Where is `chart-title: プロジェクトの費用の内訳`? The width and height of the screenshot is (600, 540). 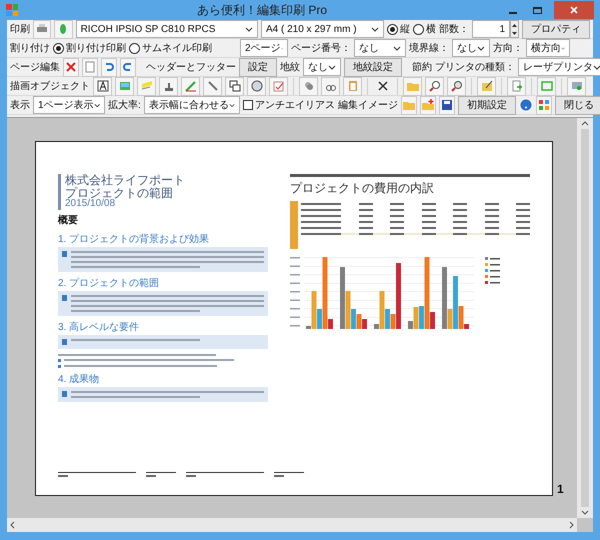
chart-title: プロジェクトの費用の内訳 is located at coordinates (362, 188).